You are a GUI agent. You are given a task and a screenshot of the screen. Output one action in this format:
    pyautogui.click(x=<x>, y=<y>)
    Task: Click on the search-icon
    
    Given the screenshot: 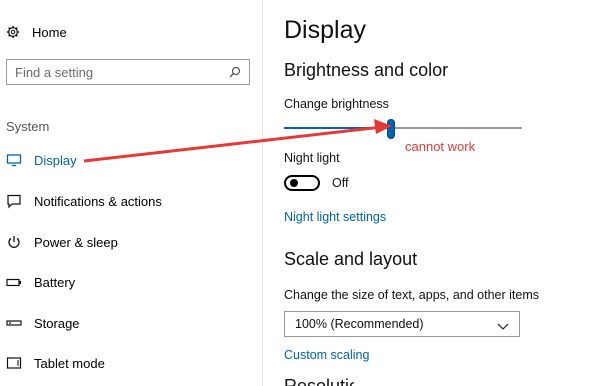 What is the action you would take?
    pyautogui.click(x=235, y=72)
    